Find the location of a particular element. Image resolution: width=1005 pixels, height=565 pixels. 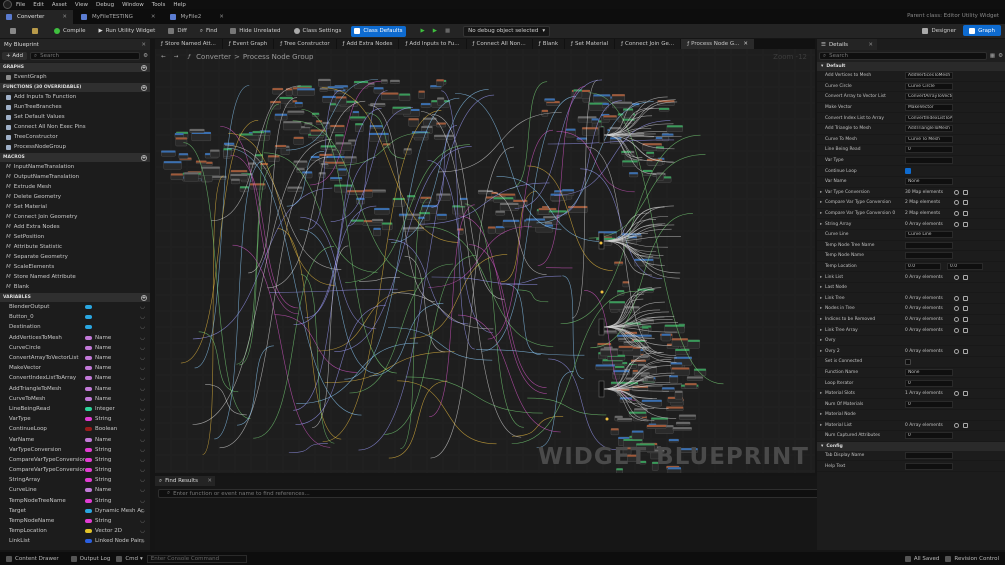

graph-item: EventGraph is located at coordinates (75, 77).